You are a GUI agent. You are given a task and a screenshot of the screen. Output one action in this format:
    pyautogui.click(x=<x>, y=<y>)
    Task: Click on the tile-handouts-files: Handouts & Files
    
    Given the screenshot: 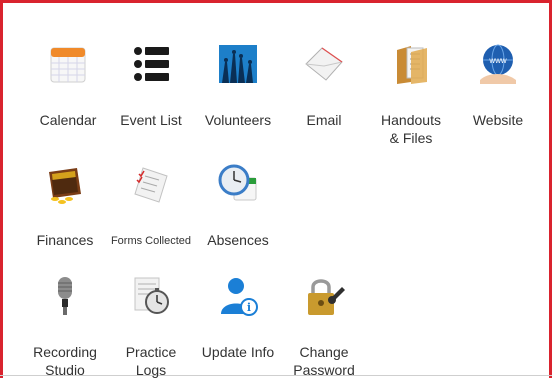 What is the action you would take?
    pyautogui.click(x=411, y=94)
    